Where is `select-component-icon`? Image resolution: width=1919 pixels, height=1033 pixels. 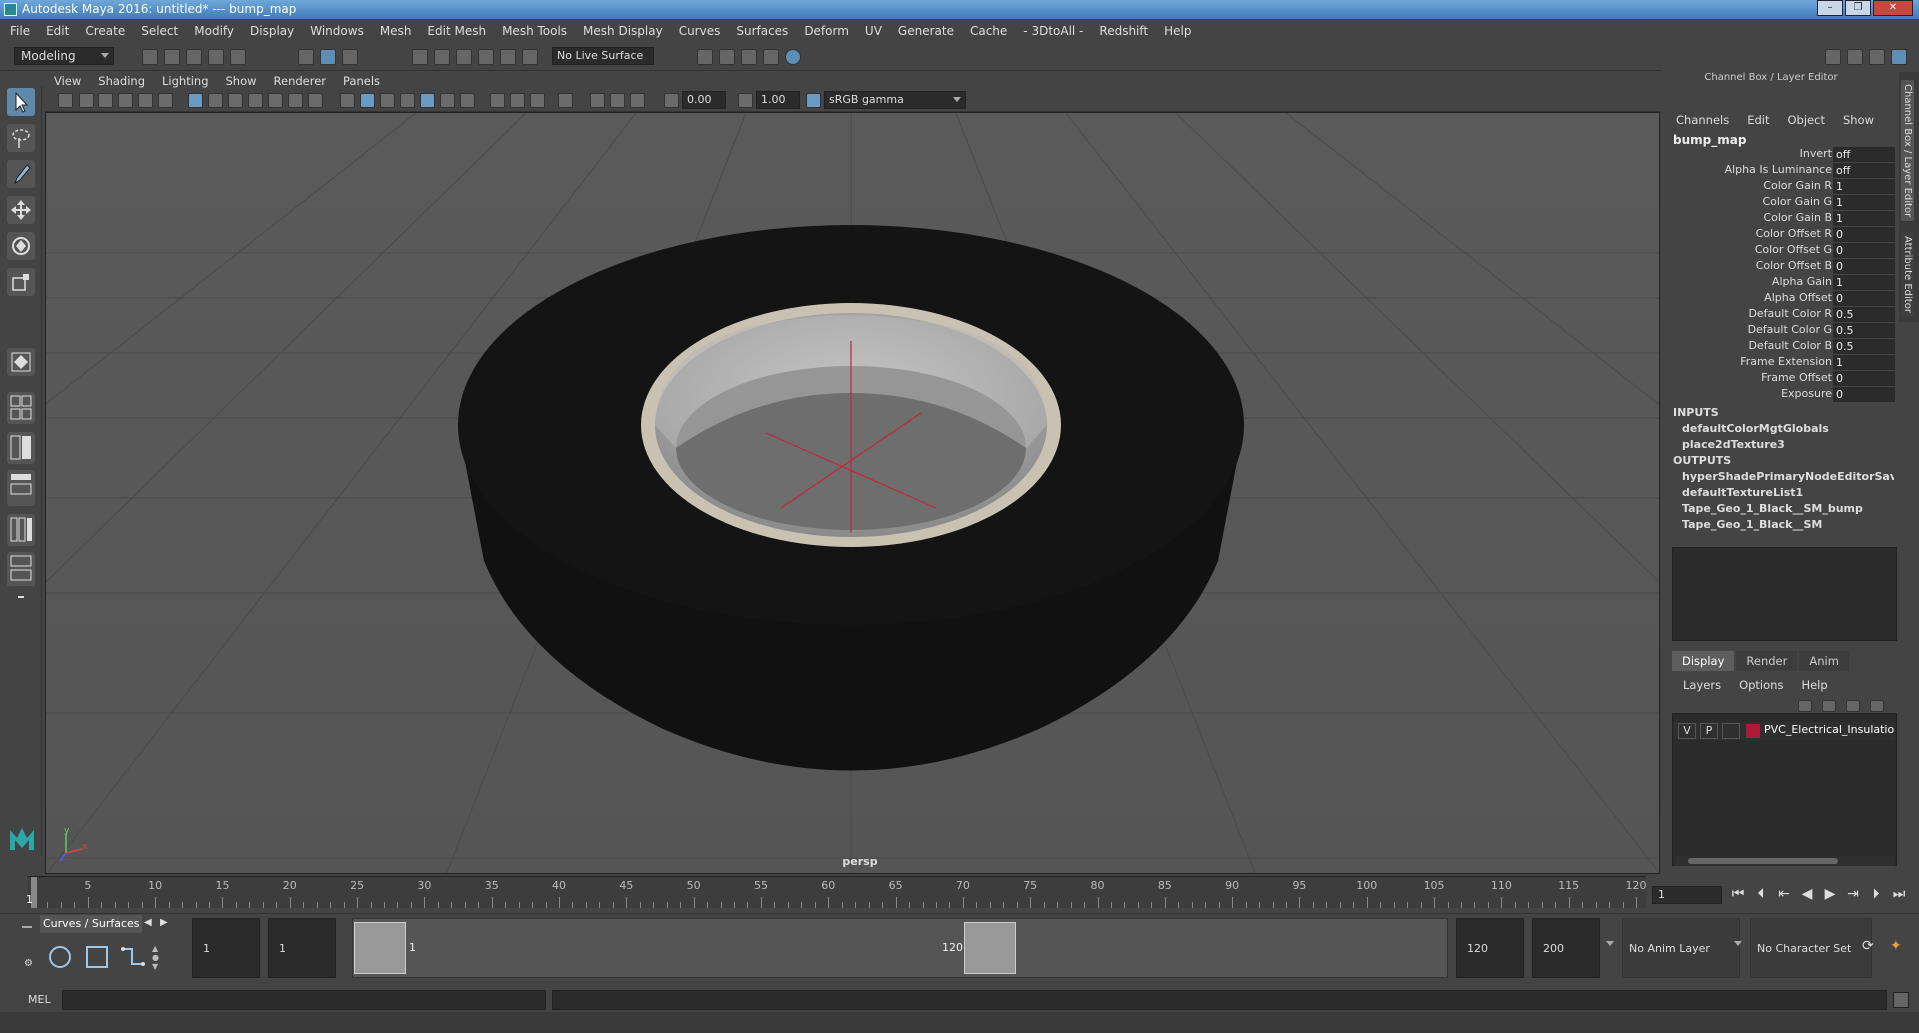
select-component-icon is located at coordinates (350, 57).